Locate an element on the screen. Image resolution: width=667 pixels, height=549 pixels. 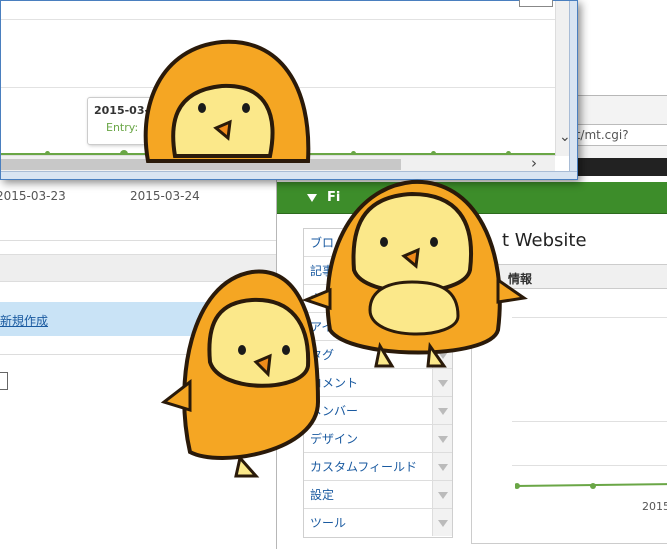
date-tick: 2015-03-23 is located at coordinates (33, 196).